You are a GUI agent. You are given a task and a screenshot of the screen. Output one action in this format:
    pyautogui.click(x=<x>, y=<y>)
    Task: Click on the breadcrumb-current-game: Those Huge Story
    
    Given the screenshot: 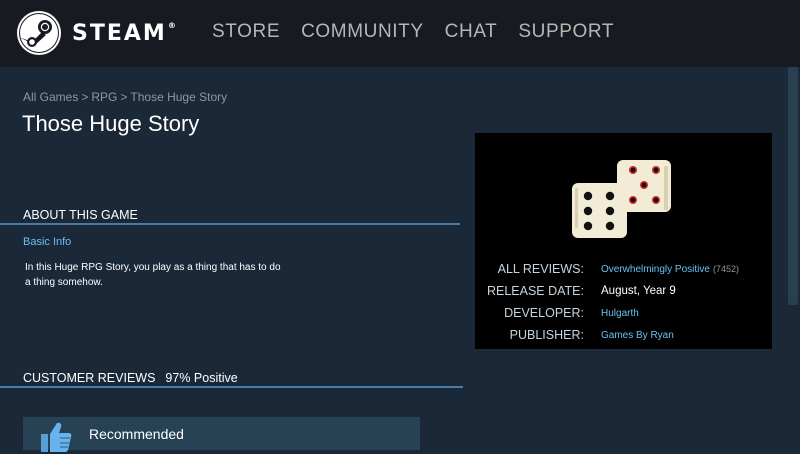 What is the action you would take?
    pyautogui.click(x=178, y=97)
    